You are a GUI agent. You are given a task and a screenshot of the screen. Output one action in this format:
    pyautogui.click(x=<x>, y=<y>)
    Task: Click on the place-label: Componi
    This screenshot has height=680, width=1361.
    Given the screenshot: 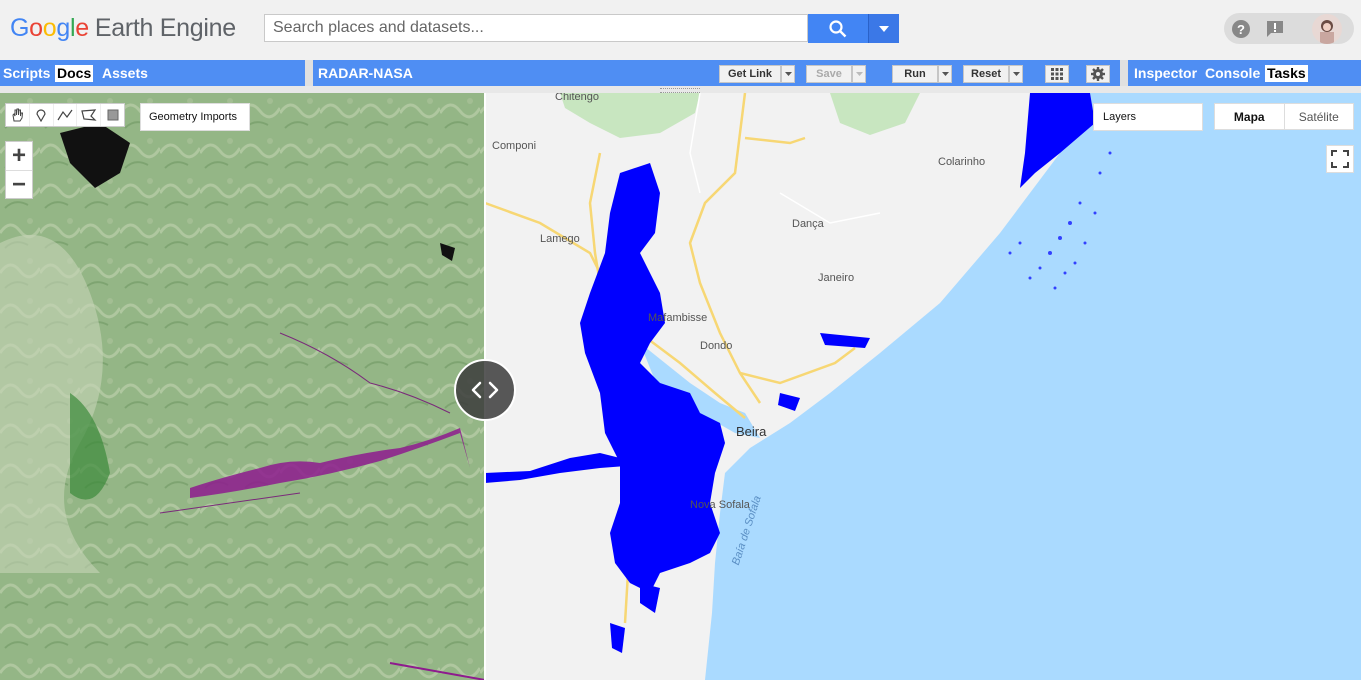 What is the action you would take?
    pyautogui.click(x=514, y=146)
    